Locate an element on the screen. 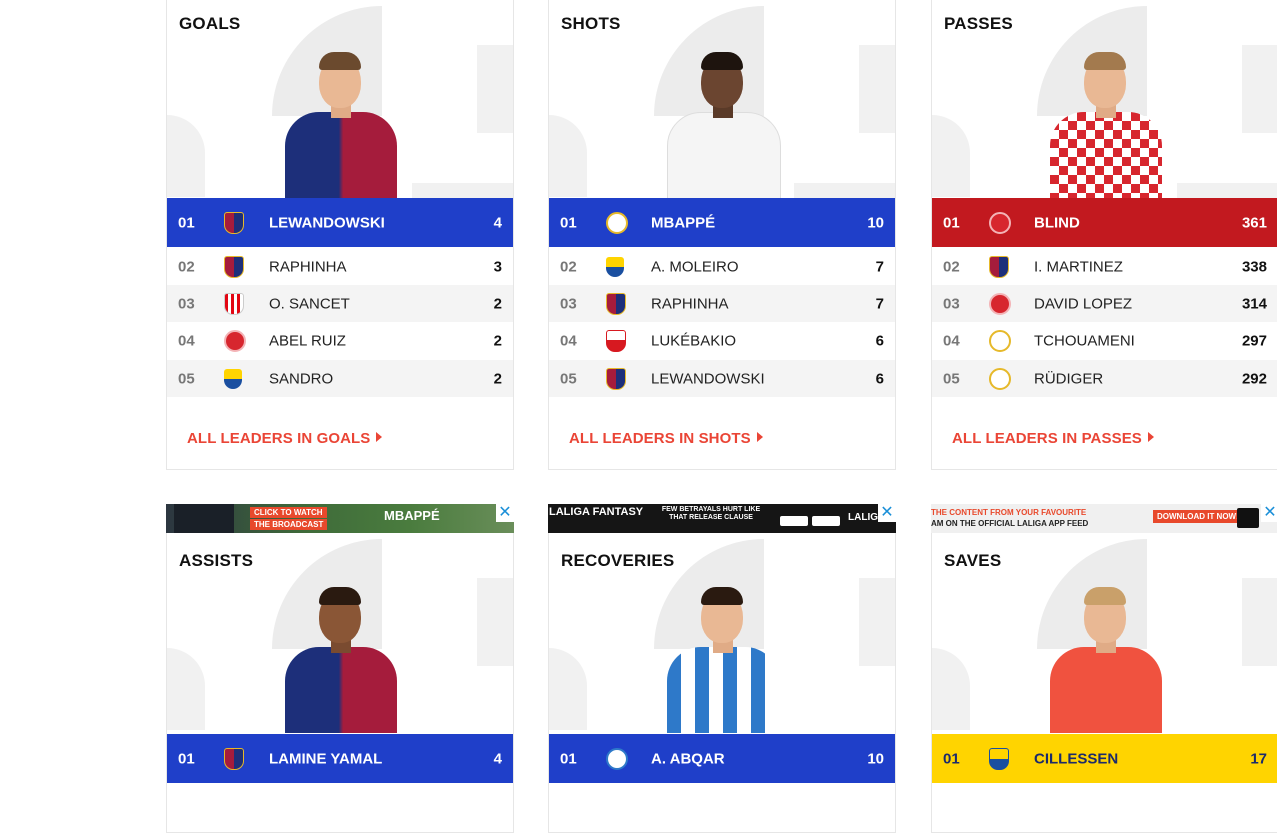 This screenshot has width=1277, height=833. table-row: 04 LUKÉBAKIO 6 is located at coordinates (722, 340).